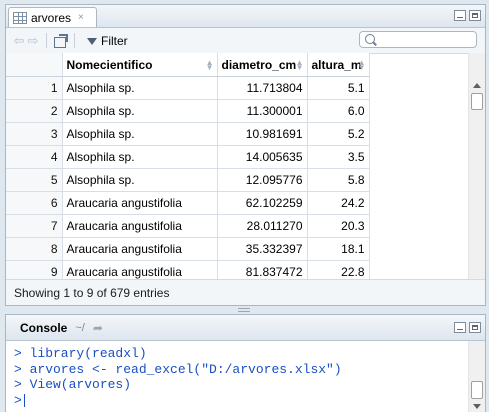 The width and height of the screenshot is (489, 412). What do you see at coordinates (34, 203) in the screenshot?
I see `row-number: 6` at bounding box center [34, 203].